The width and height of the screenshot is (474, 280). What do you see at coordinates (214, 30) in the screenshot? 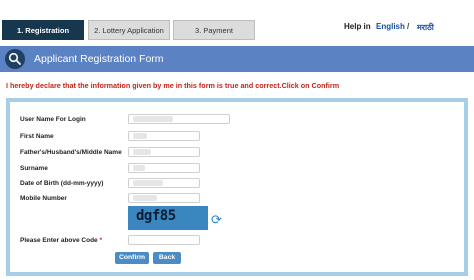
I see `step-payment: 3. Payment` at bounding box center [214, 30].